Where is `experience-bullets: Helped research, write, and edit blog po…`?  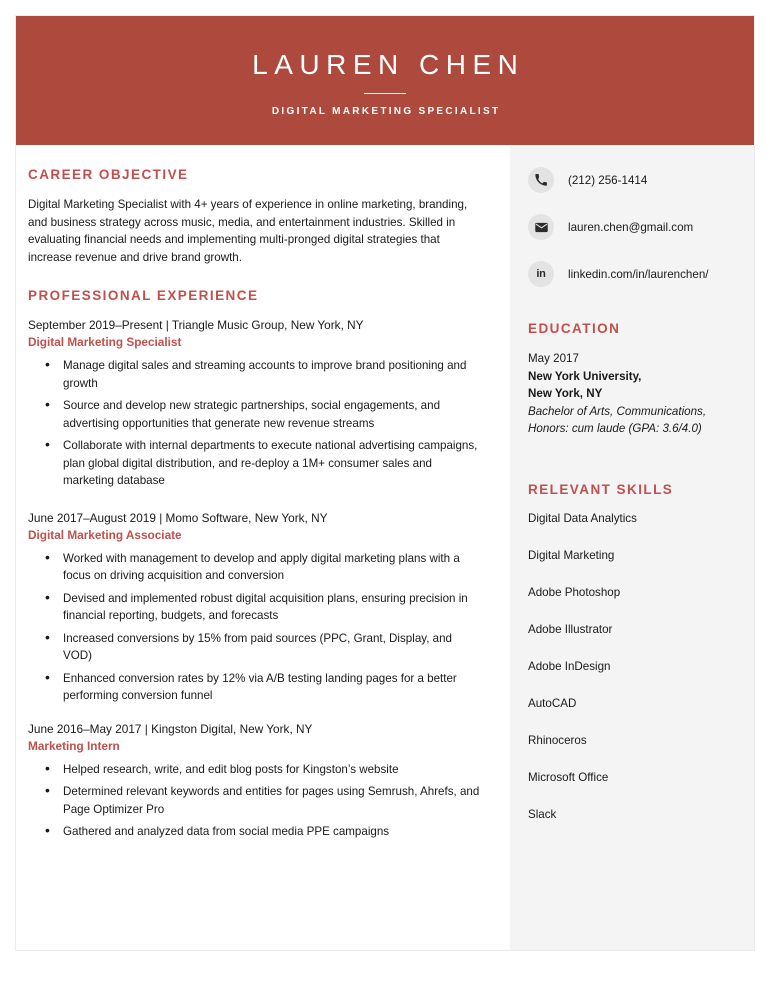
experience-bullets: Helped research, write, and edit blog po… is located at coordinates (256, 800).